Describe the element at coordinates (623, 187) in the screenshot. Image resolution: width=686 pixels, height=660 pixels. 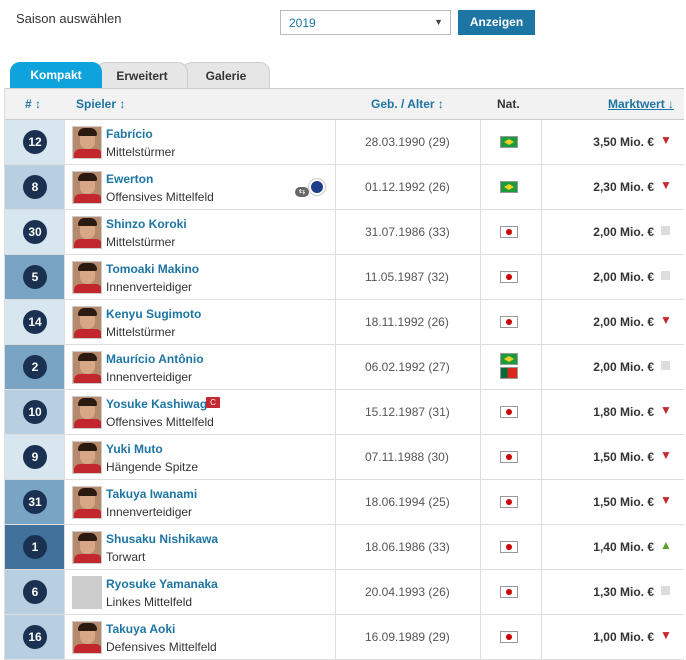
I see `market-value: 2,30 Mio. €` at that location.